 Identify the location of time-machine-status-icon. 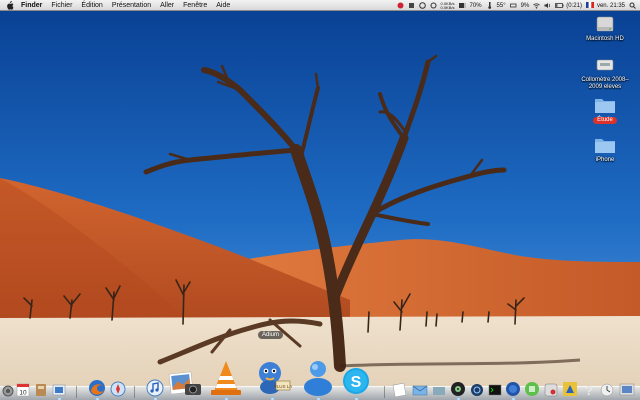
(422, 5).